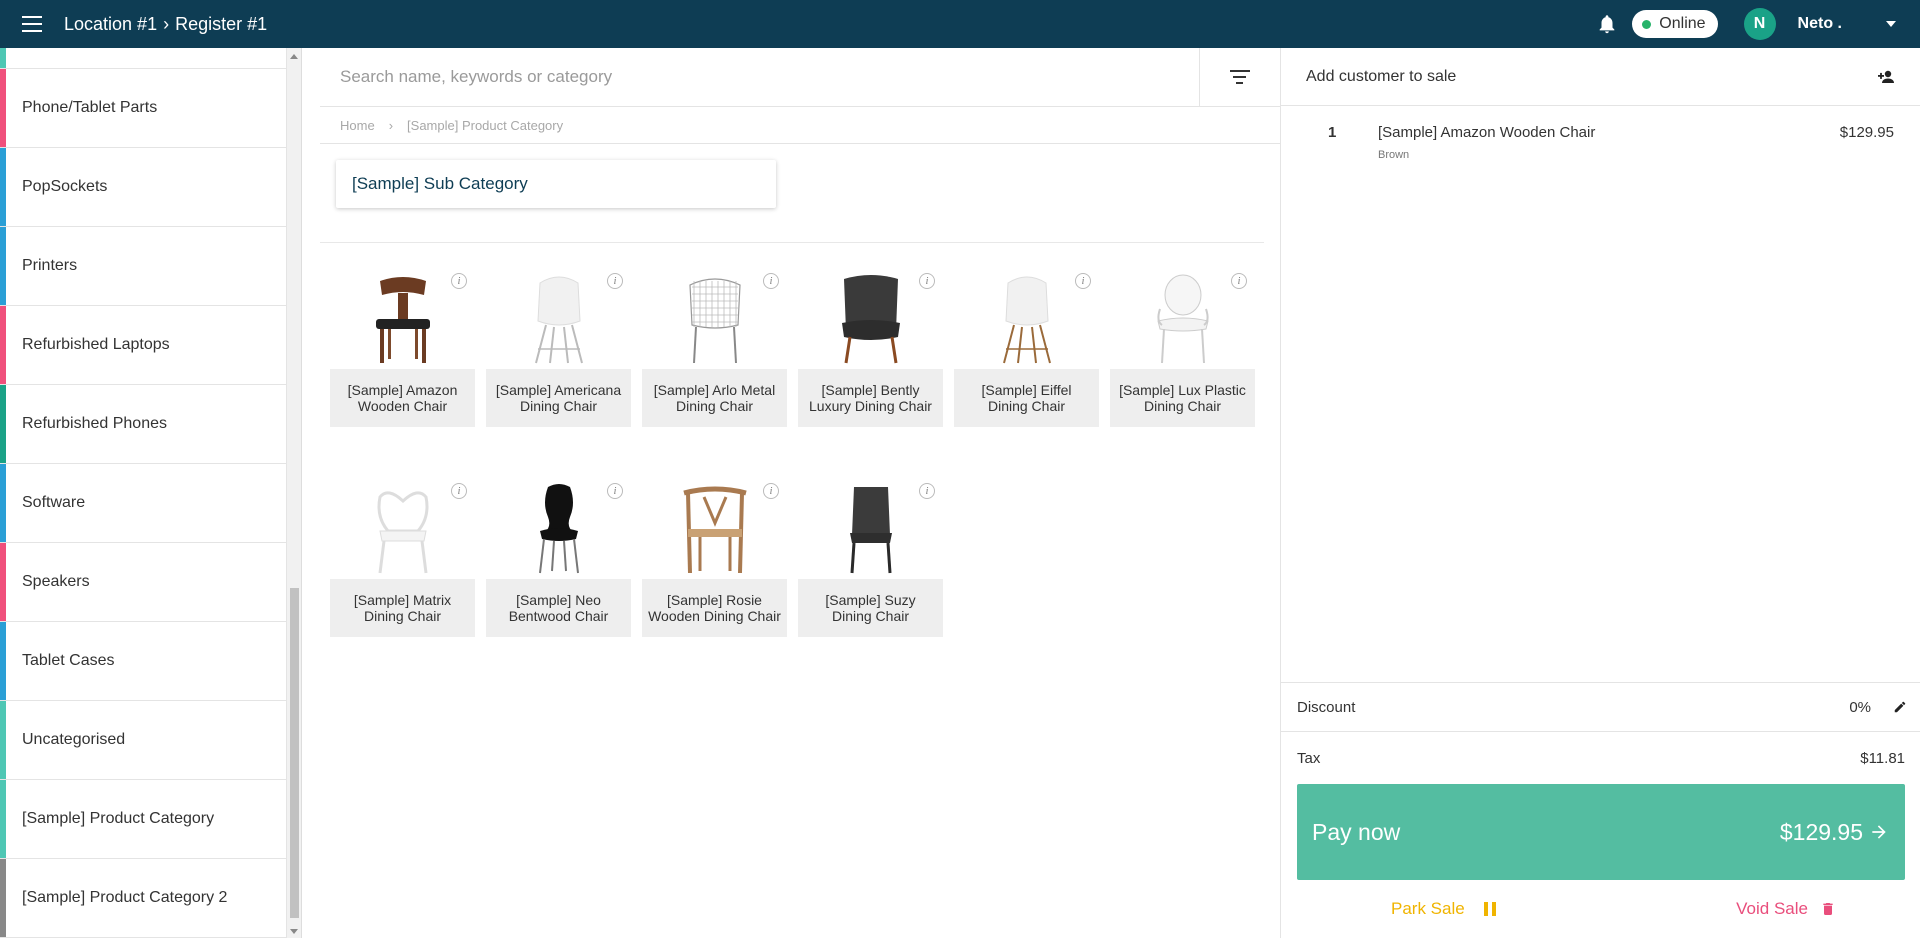 This screenshot has height=938, width=1920. I want to click on scroll-thumb, so click(294, 753).